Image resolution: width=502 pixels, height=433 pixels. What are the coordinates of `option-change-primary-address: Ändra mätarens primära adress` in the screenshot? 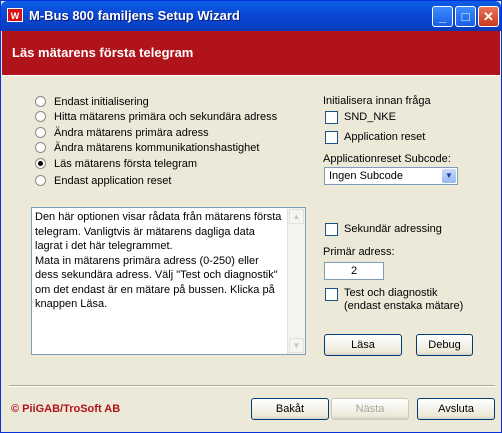 It's located at (122, 132).